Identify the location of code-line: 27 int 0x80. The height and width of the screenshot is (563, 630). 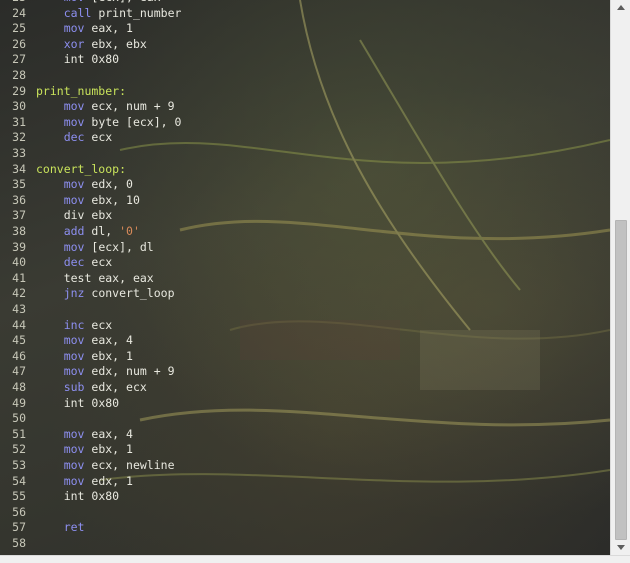
(305, 60).